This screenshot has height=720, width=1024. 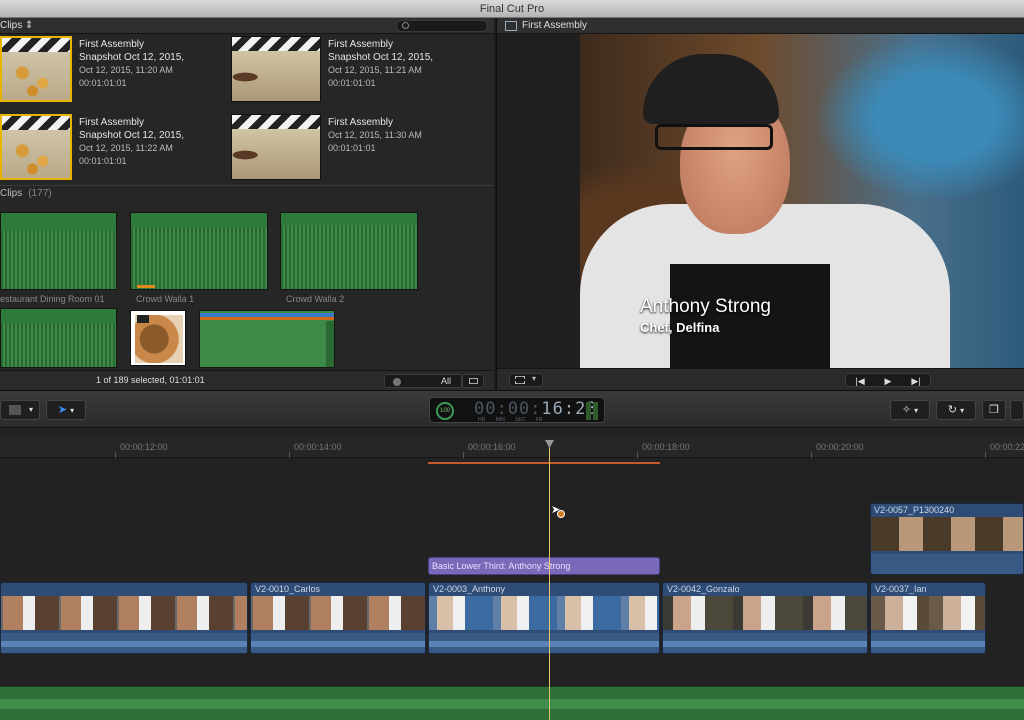 What do you see at coordinates (247, 26) in the screenshot?
I see `browser-toolbar: Clips ⇕` at bounding box center [247, 26].